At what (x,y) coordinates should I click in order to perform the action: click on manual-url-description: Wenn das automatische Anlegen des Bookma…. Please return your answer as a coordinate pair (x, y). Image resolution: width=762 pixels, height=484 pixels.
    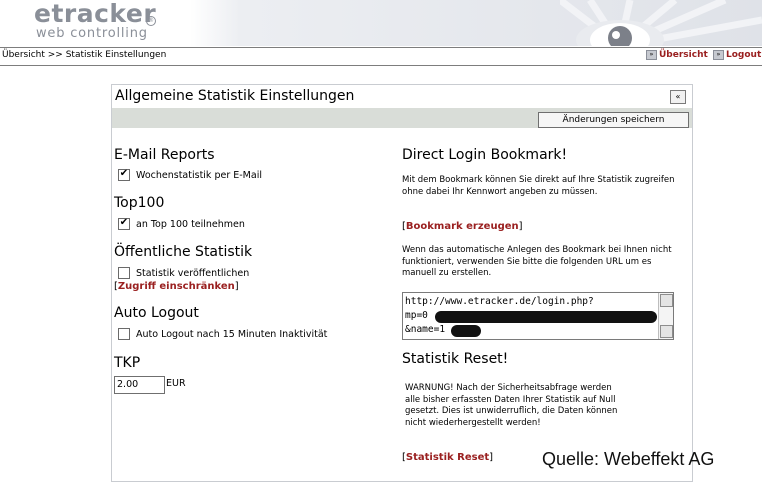
    Looking at the image, I should click on (537, 261).